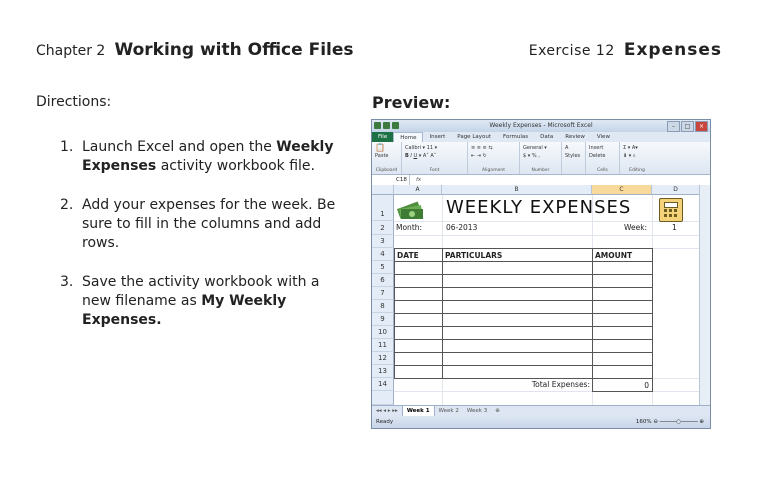 Image resolution: width=758 pixels, height=491 pixels. What do you see at coordinates (383, 293) in the screenshot?
I see `row-header: 7` at bounding box center [383, 293].